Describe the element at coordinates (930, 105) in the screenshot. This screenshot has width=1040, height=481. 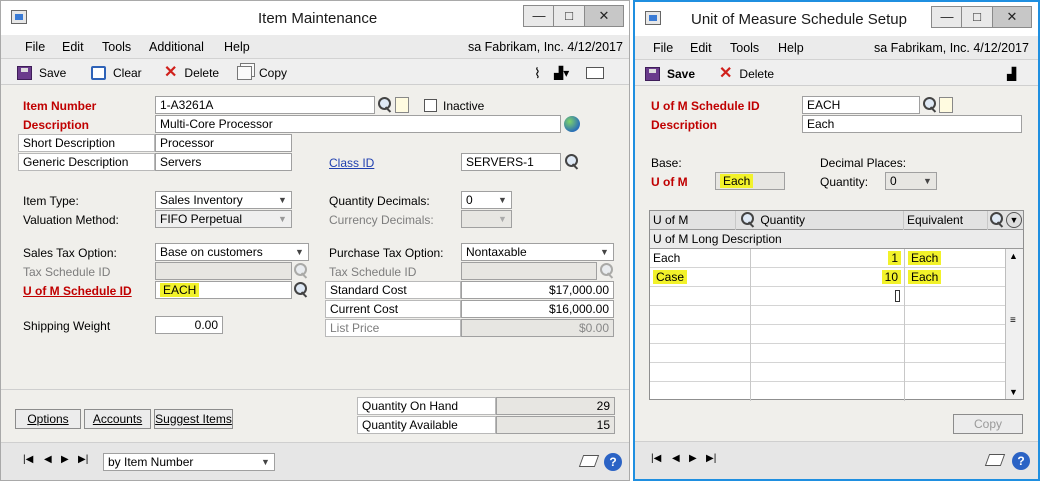
I see `schedule-lookup-icon` at that location.